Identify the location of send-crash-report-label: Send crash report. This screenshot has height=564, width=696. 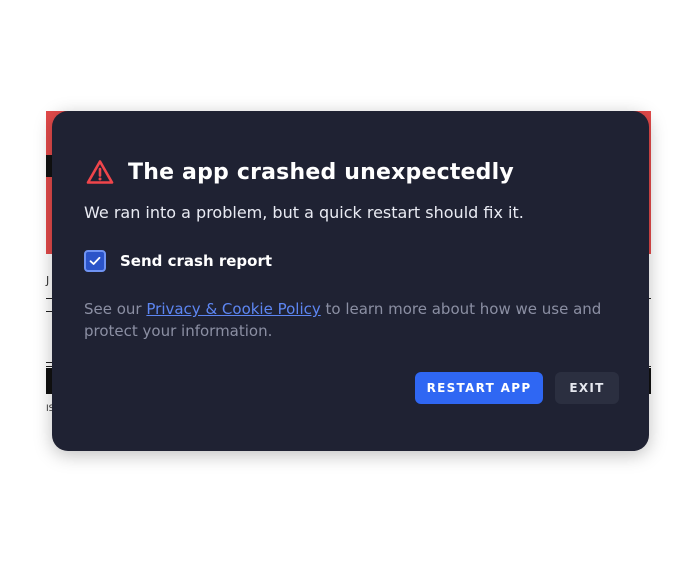
(196, 261).